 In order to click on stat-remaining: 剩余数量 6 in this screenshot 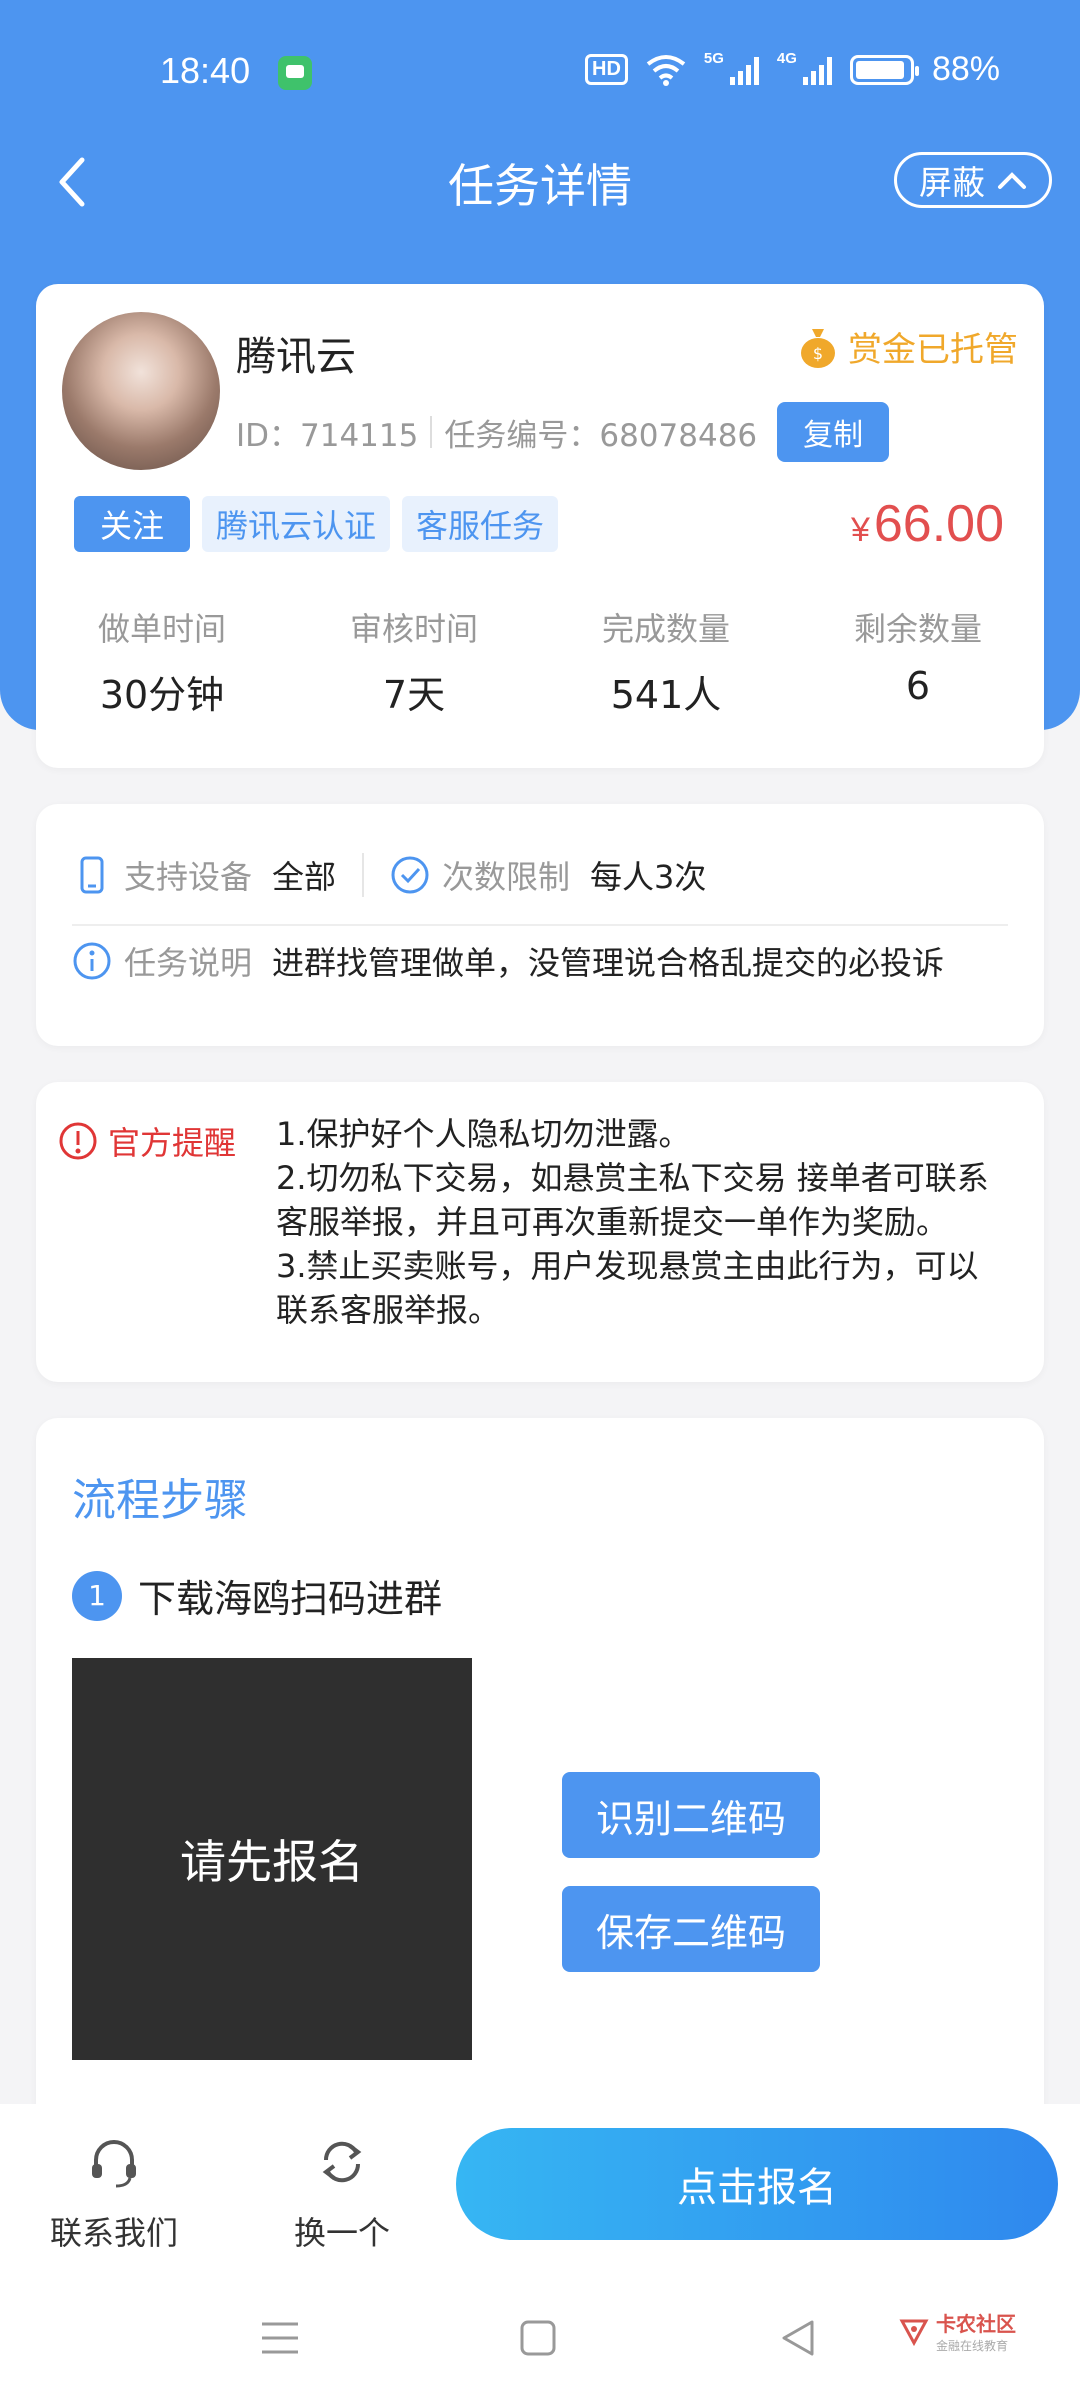, I will do `click(918, 661)`.